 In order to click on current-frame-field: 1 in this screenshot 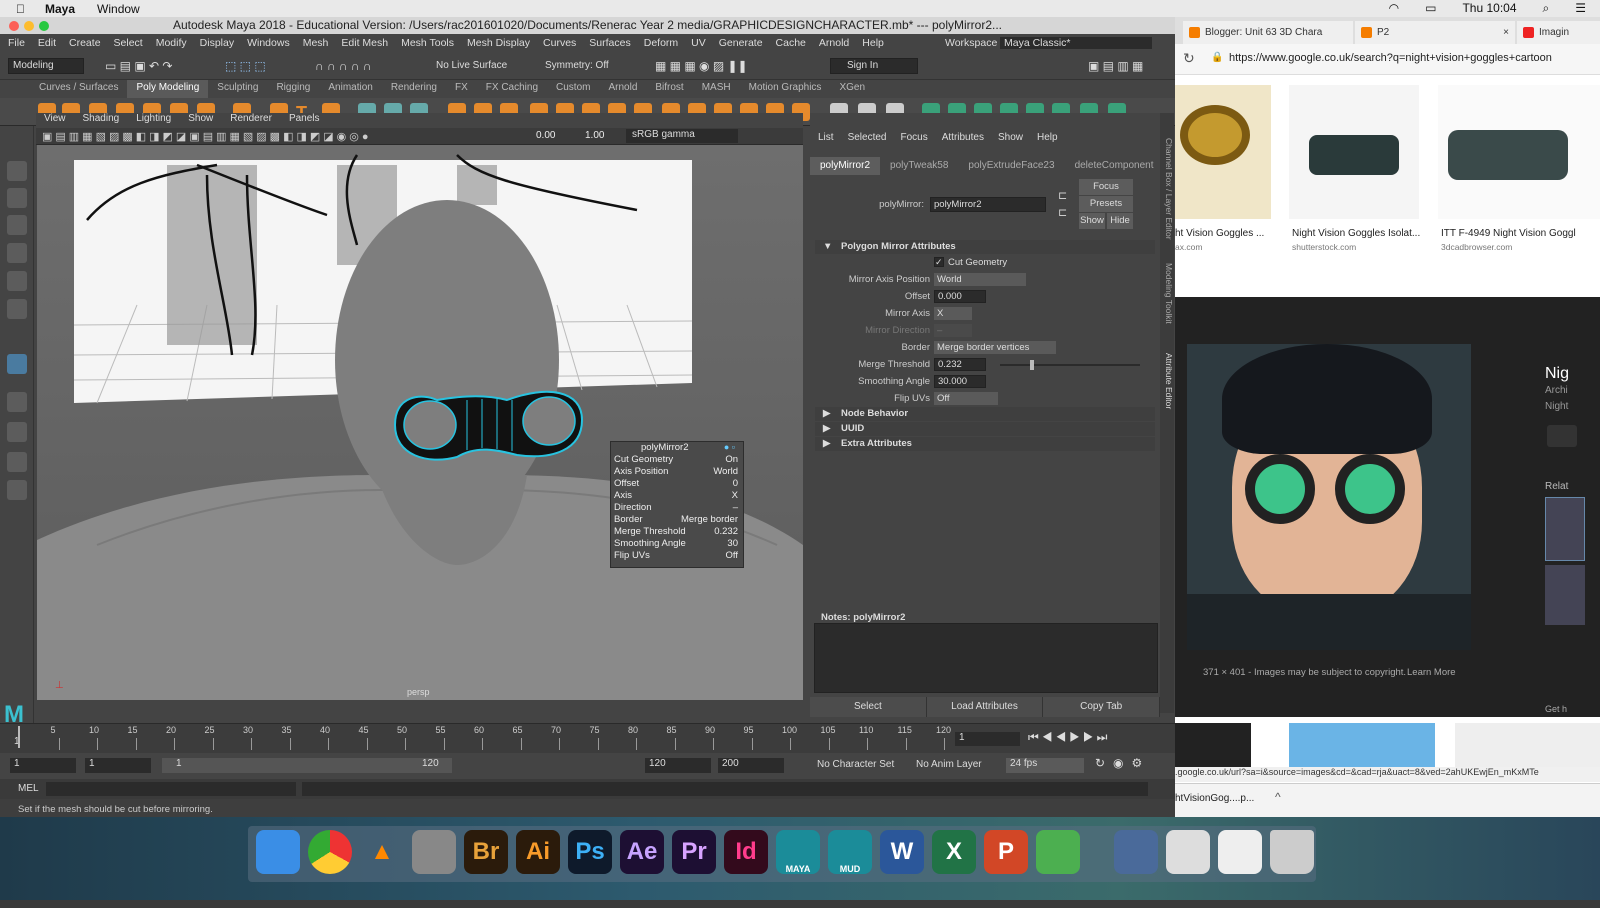, I will do `click(987, 739)`.